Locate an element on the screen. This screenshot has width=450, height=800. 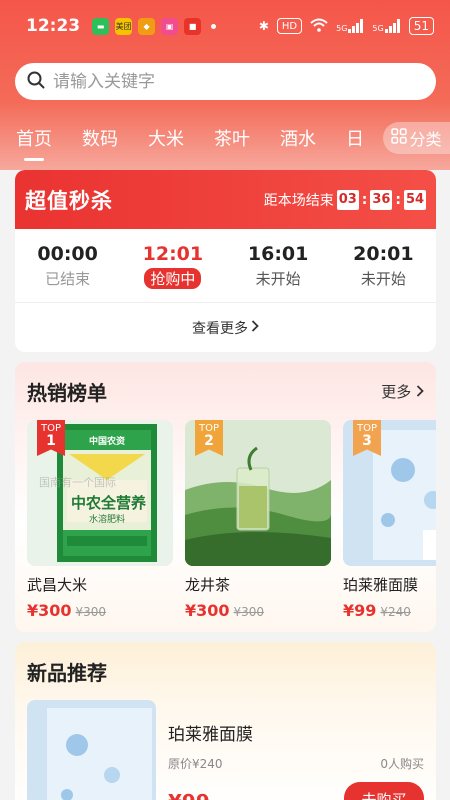
new-product-item: 珀莱雅面膜 原价¥240 0人购买 ¥99 去购买 is located at coordinates (225, 750).